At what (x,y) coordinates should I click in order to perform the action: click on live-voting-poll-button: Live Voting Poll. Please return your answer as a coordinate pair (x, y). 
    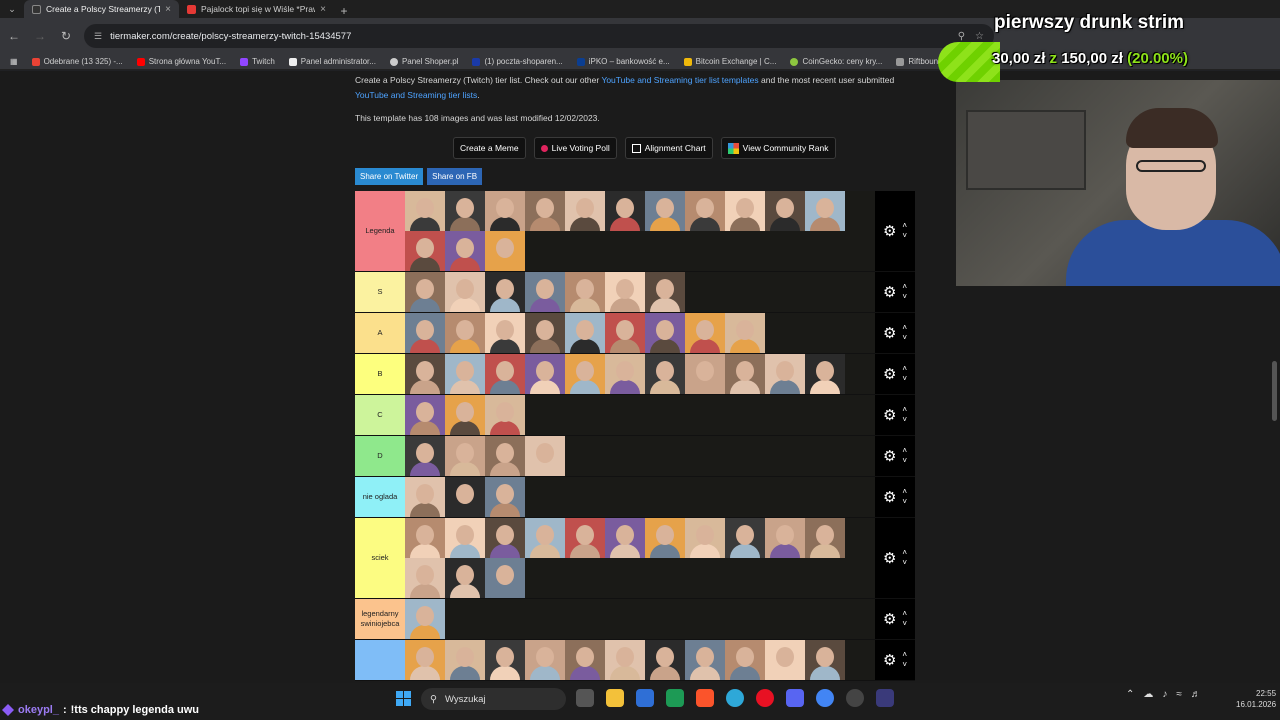
    Looking at the image, I should click on (575, 148).